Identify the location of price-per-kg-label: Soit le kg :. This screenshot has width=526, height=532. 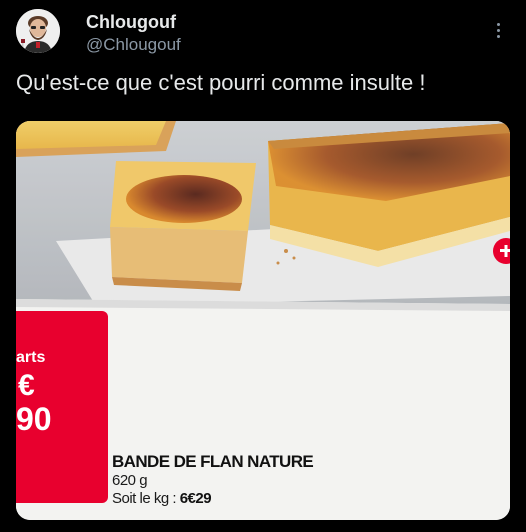
(146, 498).